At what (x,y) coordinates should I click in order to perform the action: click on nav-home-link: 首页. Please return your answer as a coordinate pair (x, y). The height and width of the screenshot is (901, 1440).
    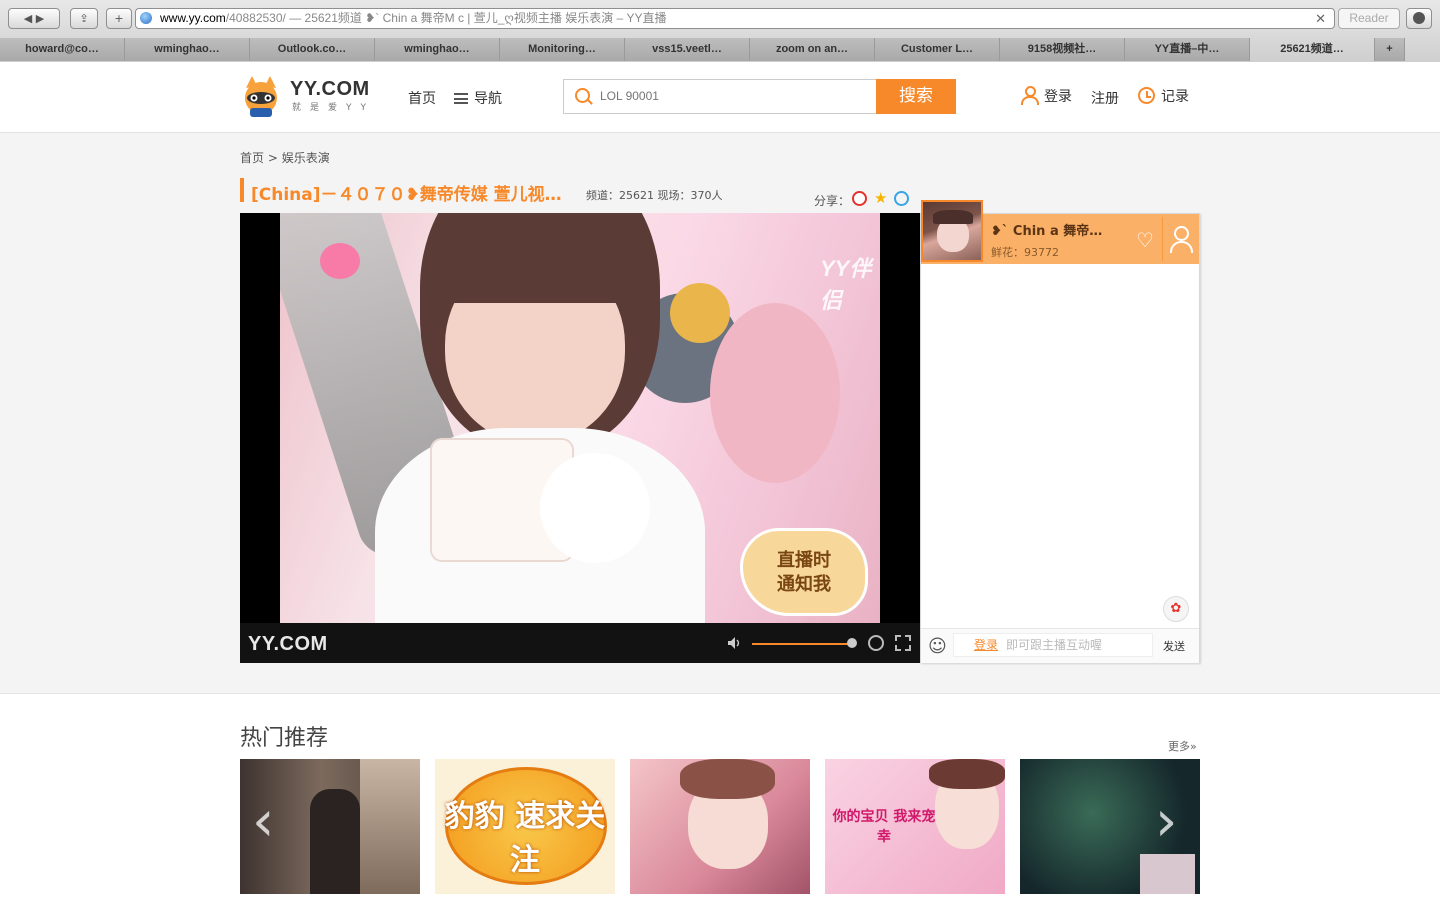
    Looking at the image, I should click on (422, 98).